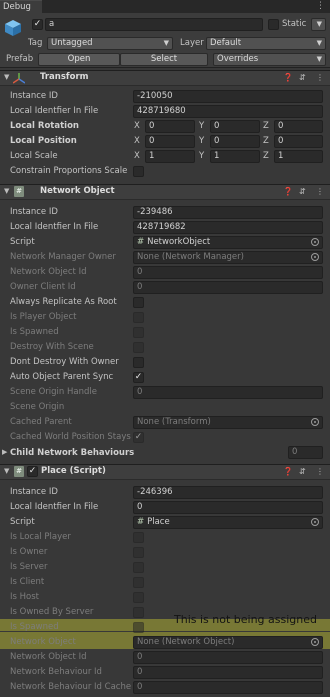  I want to click on scale-x-field: 1, so click(170, 156).